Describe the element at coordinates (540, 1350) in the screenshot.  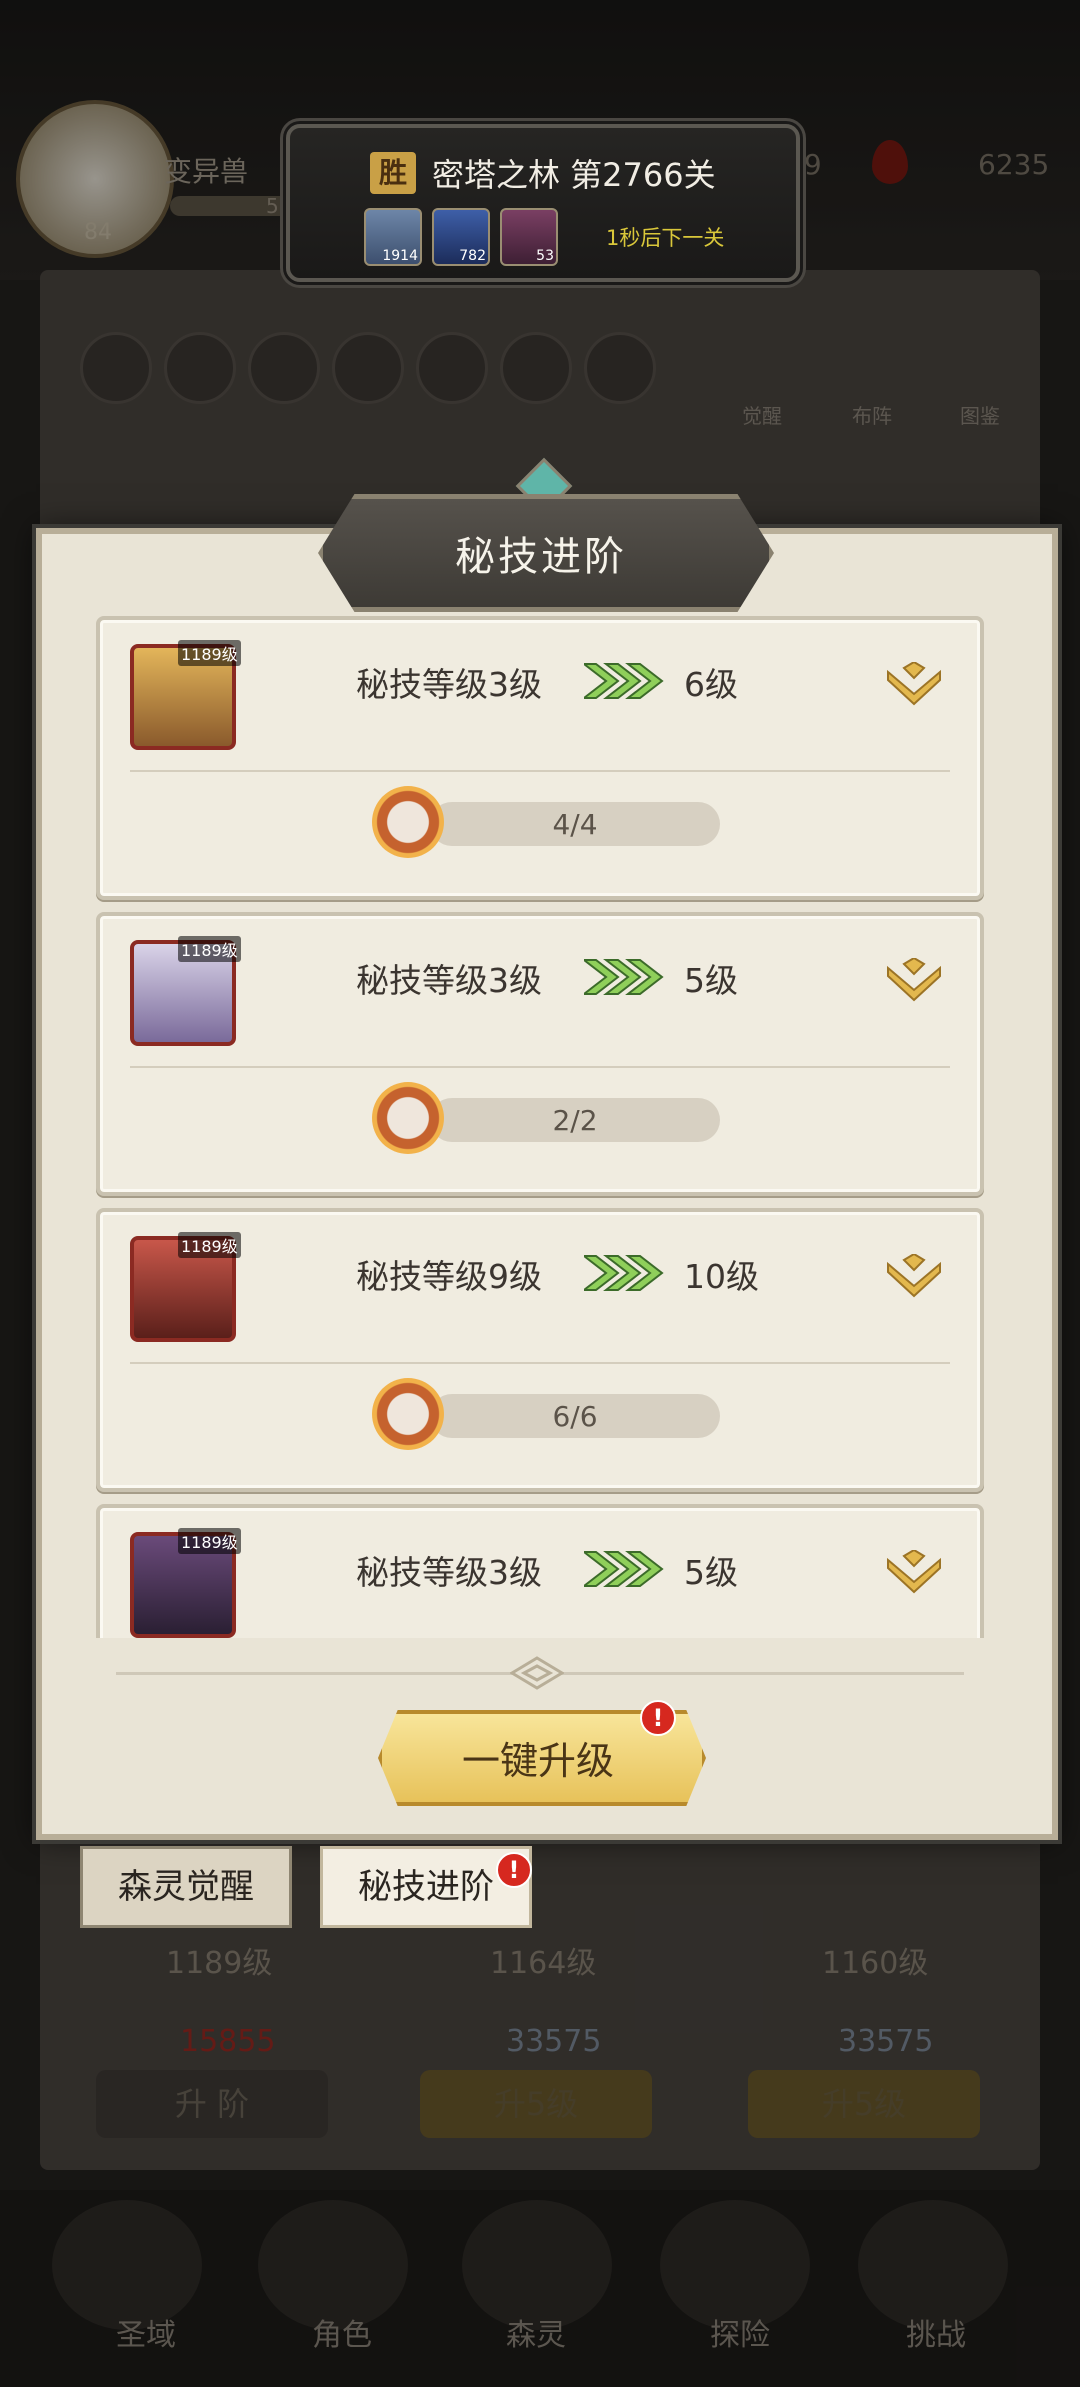
I see `advance-card: 1189级 秘技等级9级 10级 6/6` at that location.